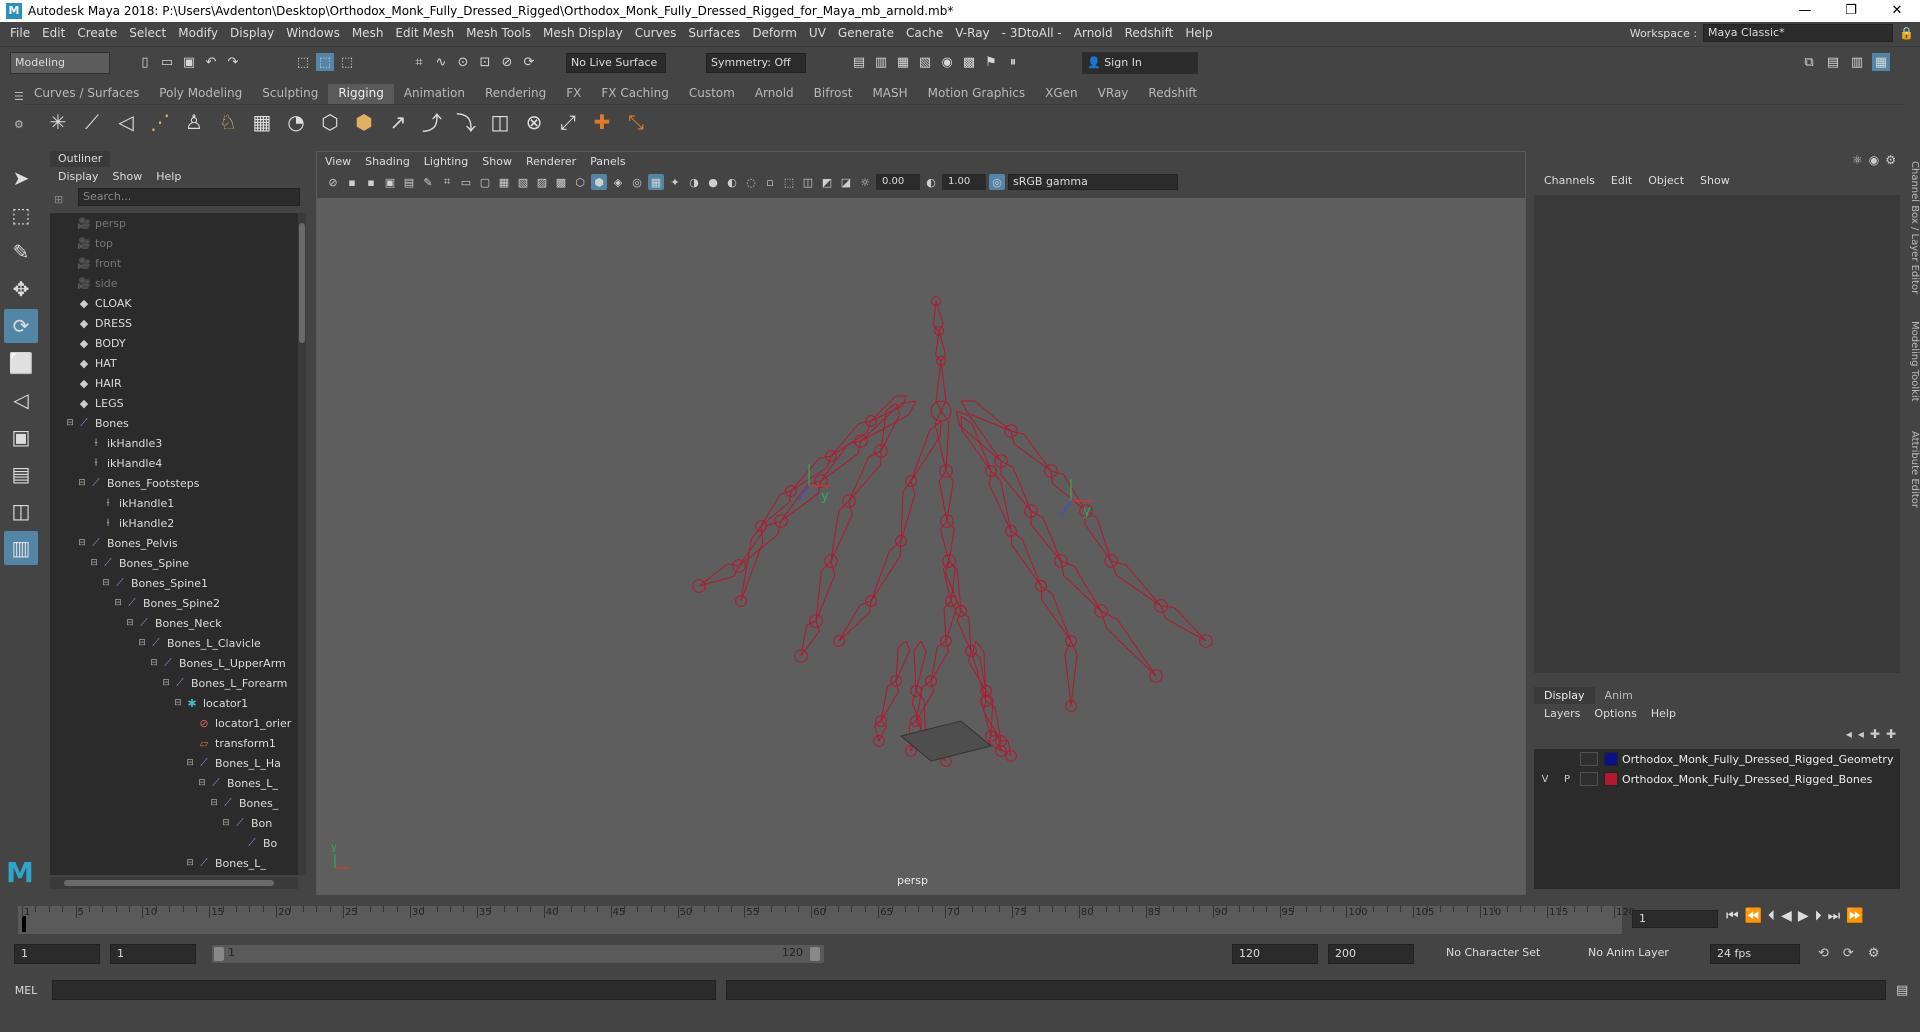 The height and width of the screenshot is (1032, 1920). I want to click on grease-pencil-icon: ✎, so click(428, 182).